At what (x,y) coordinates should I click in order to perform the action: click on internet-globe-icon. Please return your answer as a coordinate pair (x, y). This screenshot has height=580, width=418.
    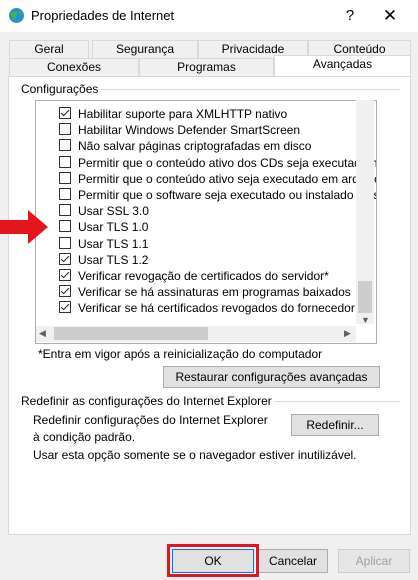
    Looking at the image, I should click on (16, 15).